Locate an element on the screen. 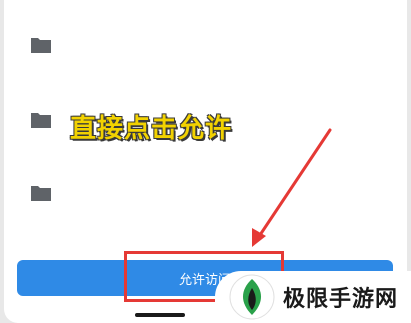  home-indicator is located at coordinates (160, 315).